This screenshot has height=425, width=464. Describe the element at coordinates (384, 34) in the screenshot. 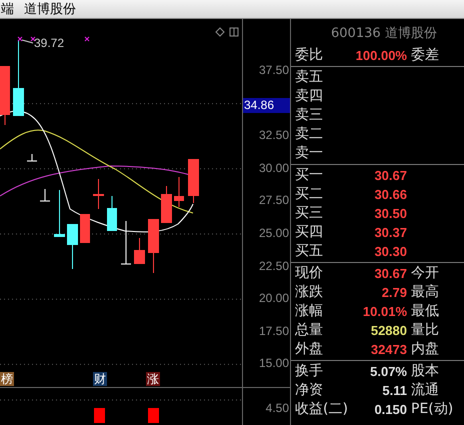

I see `stock-header: 600136 道博股份` at that location.